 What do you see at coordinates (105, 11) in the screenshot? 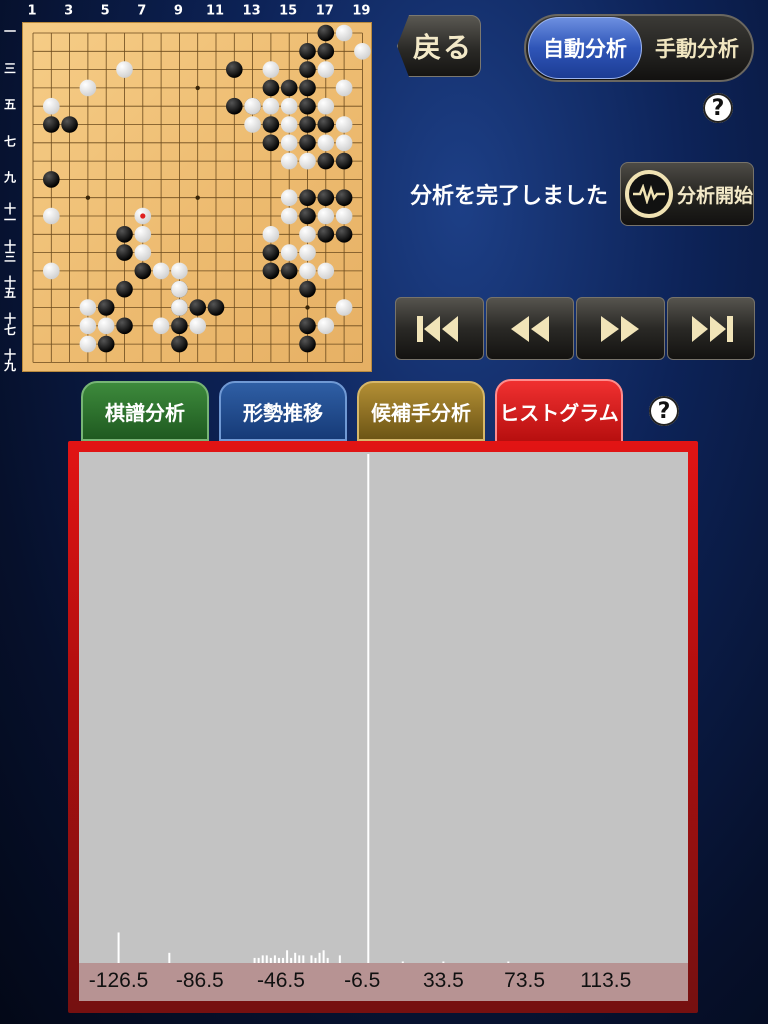
I see `column-label: 5` at bounding box center [105, 11].